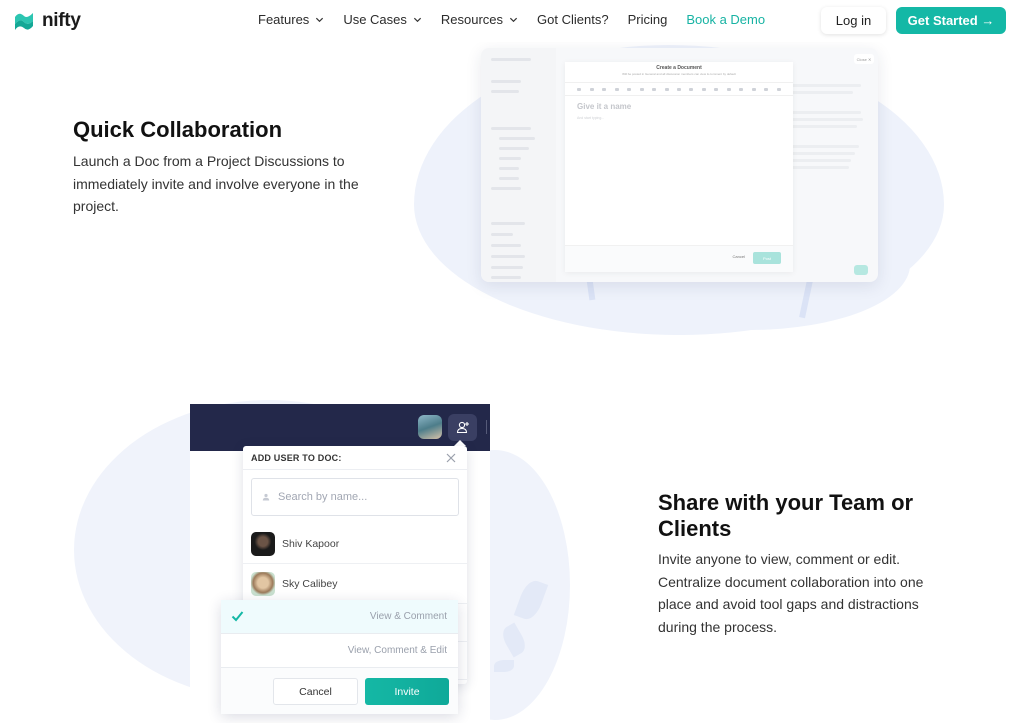  I want to click on heading2-icon, so click(591, 89).